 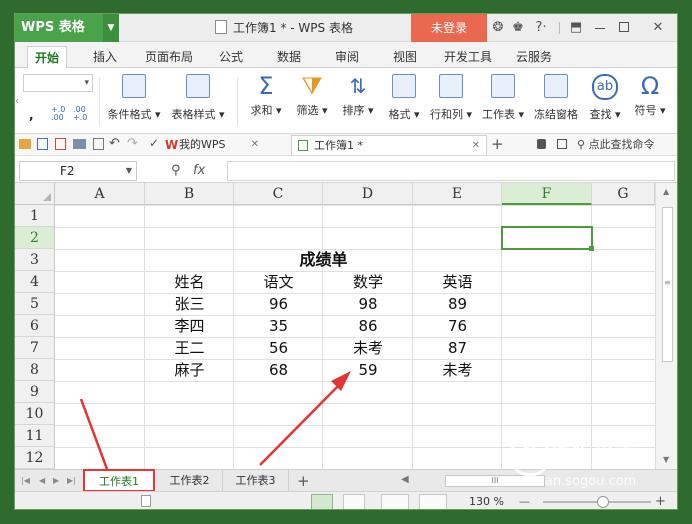 I want to click on login-button: 未登录, so click(x=449, y=28).